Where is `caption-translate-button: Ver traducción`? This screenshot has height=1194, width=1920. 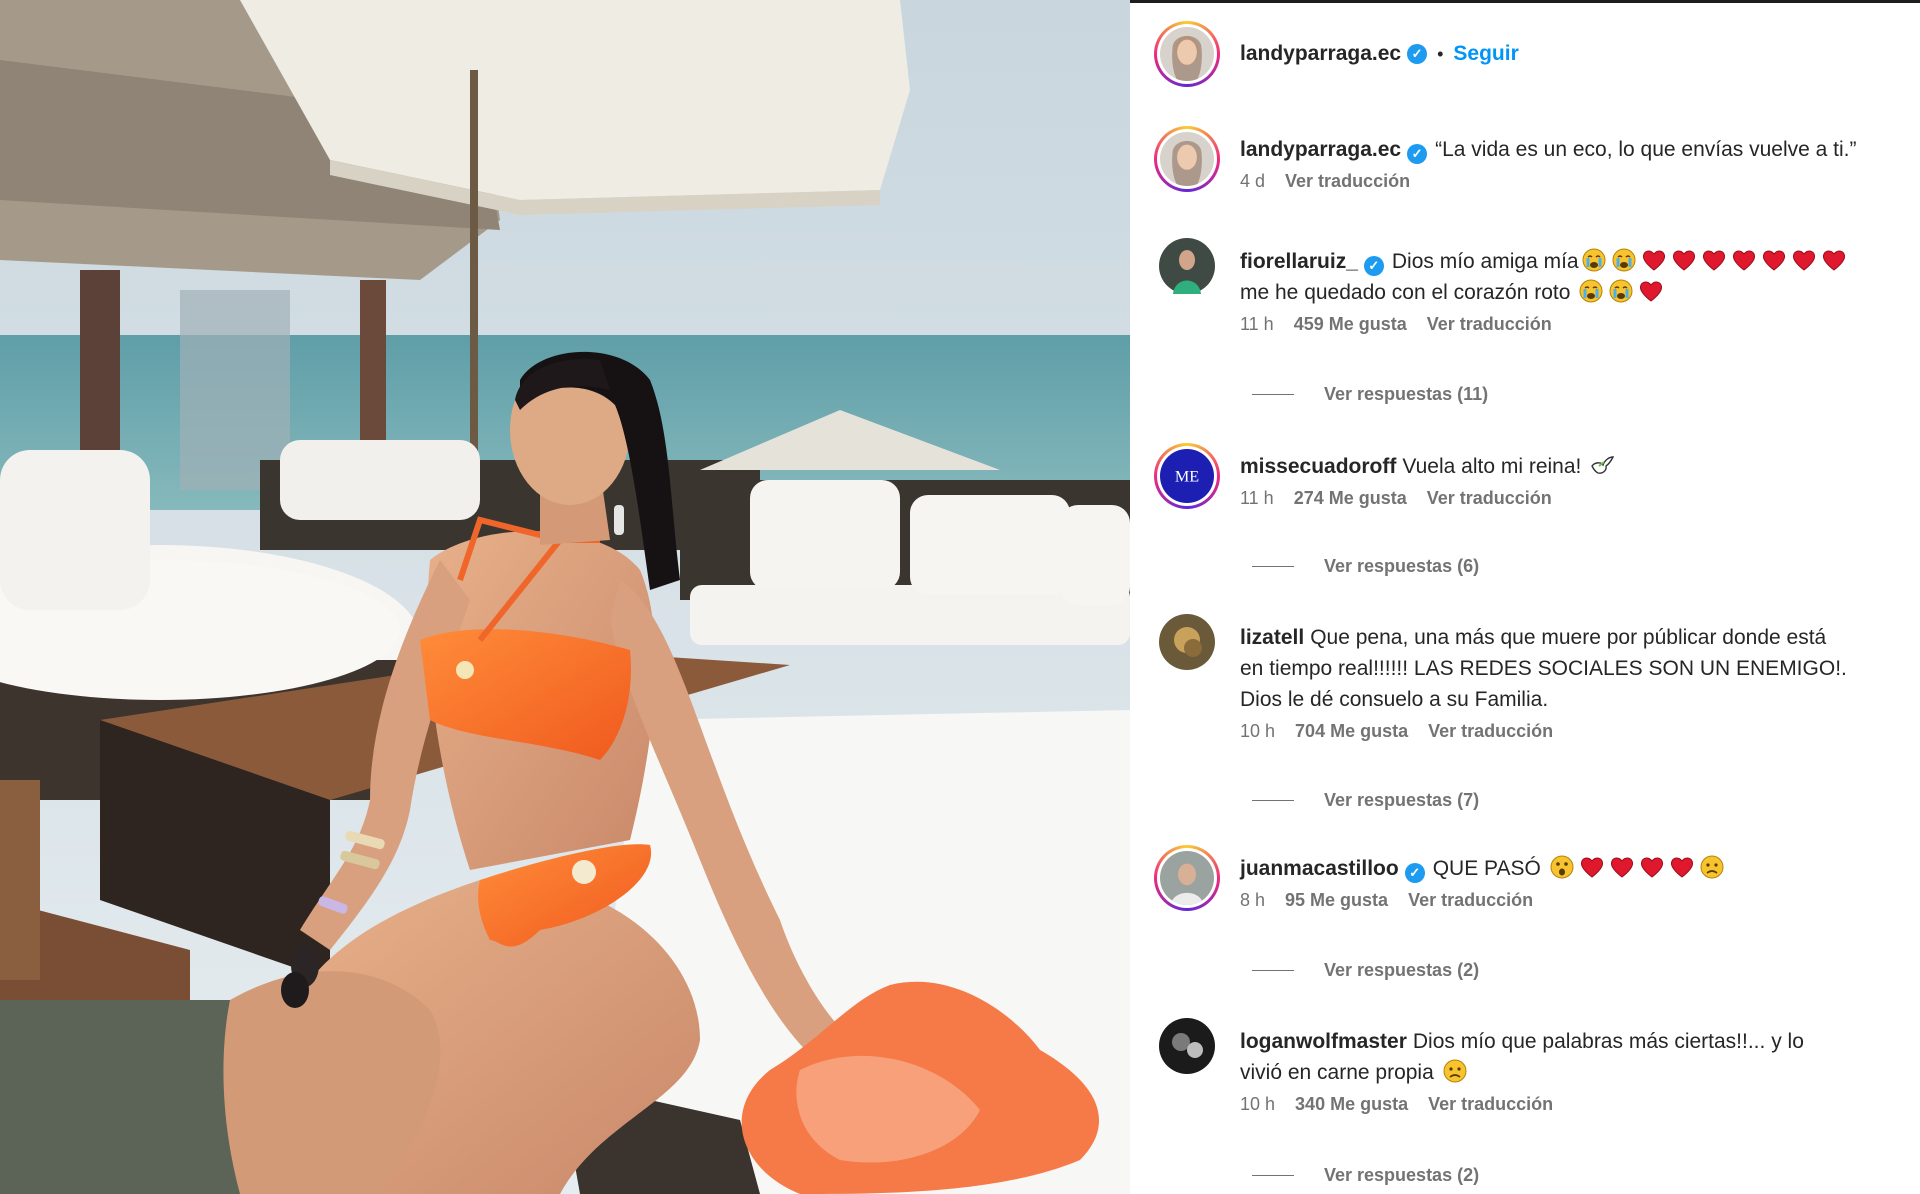 caption-translate-button: Ver traducción is located at coordinates (1347, 181).